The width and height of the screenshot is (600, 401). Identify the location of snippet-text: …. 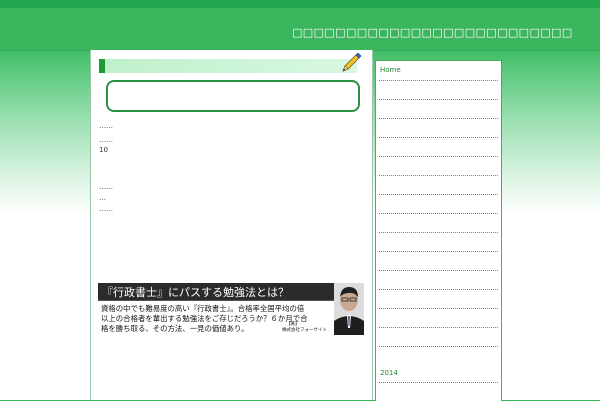
(102, 198).